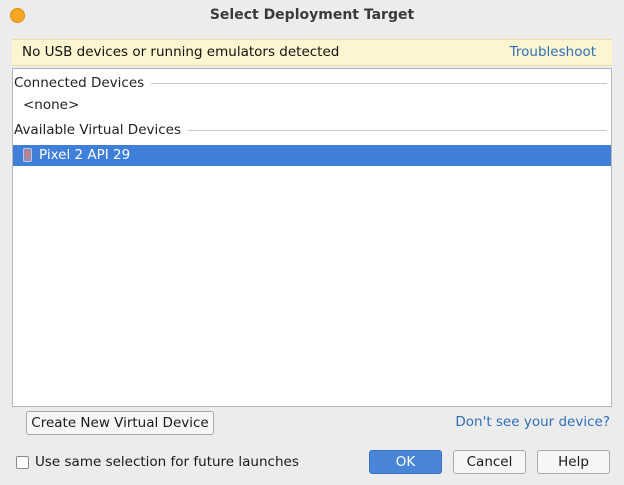 The height and width of the screenshot is (485, 624). Describe the element at coordinates (405, 462) in the screenshot. I see `ok-button: OK` at that location.